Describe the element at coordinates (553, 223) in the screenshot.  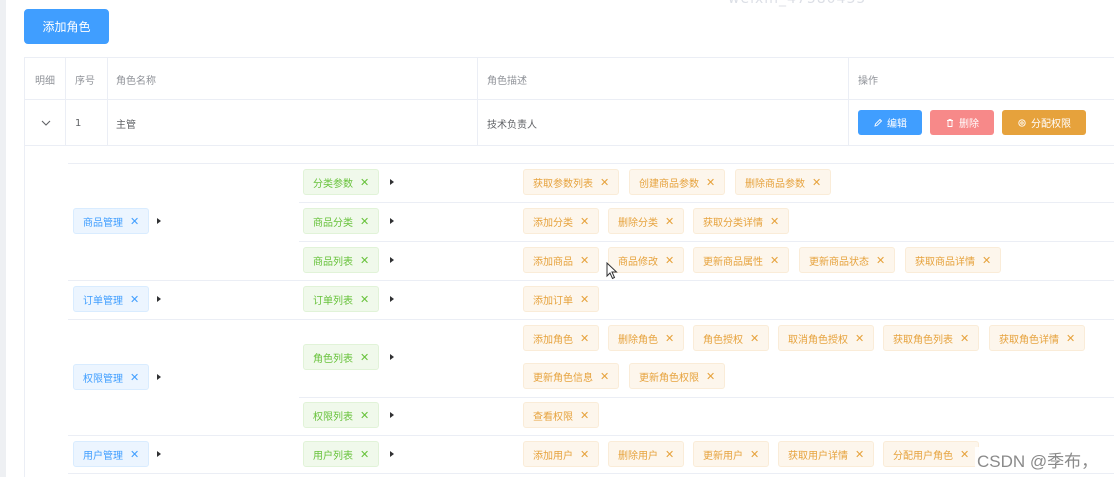
I see `tag-label: 添加分类` at that location.